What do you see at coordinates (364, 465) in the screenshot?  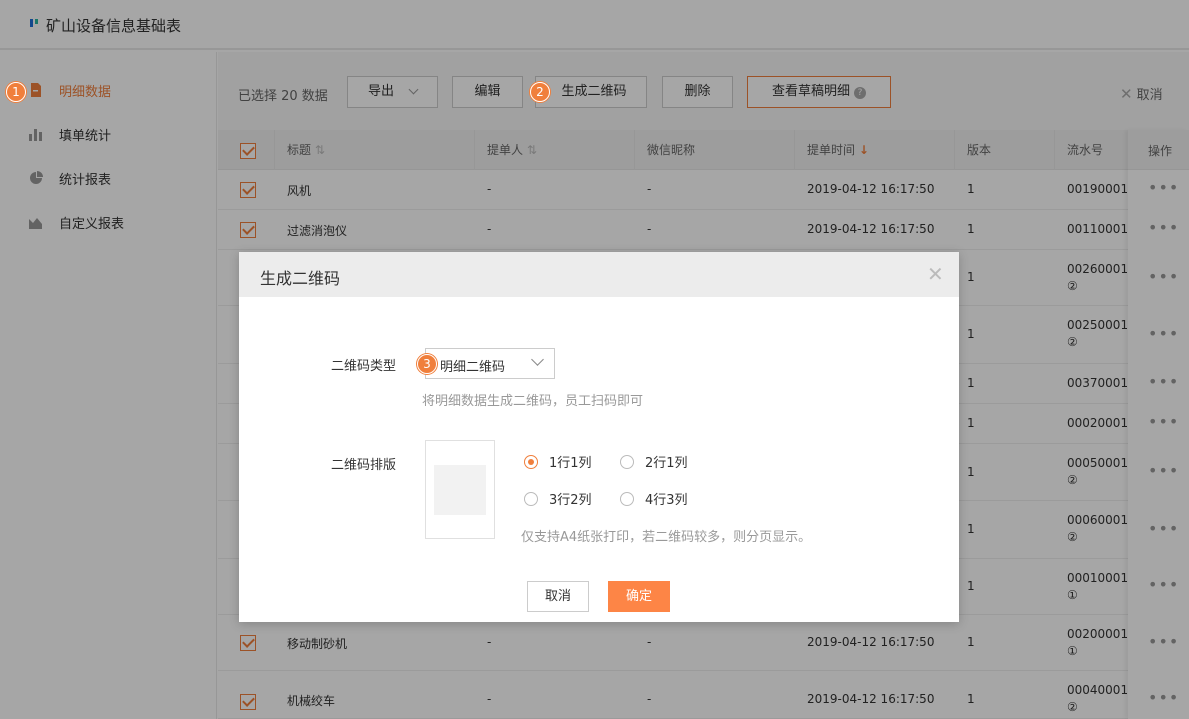 I see `qrcode-layout-label: 二维码排版` at bounding box center [364, 465].